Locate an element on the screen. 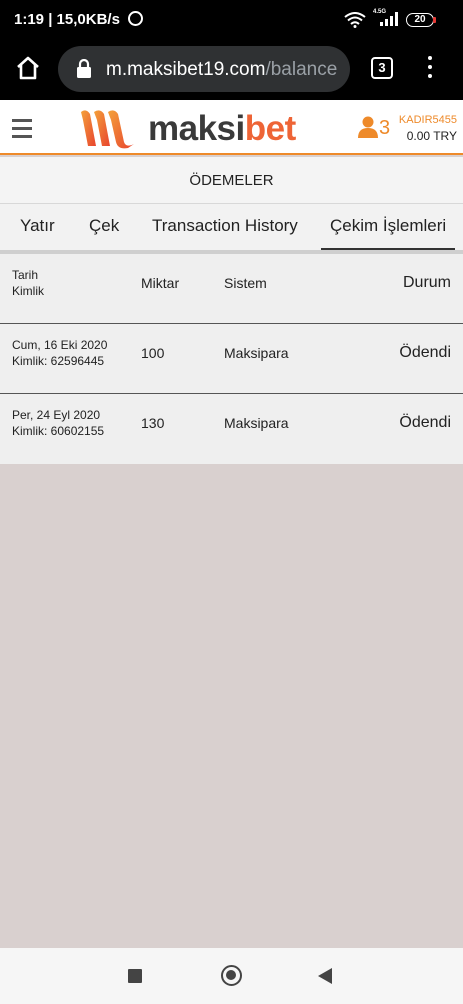 The width and height of the screenshot is (463, 1004). whatsapp-icon is located at coordinates (135, 18).